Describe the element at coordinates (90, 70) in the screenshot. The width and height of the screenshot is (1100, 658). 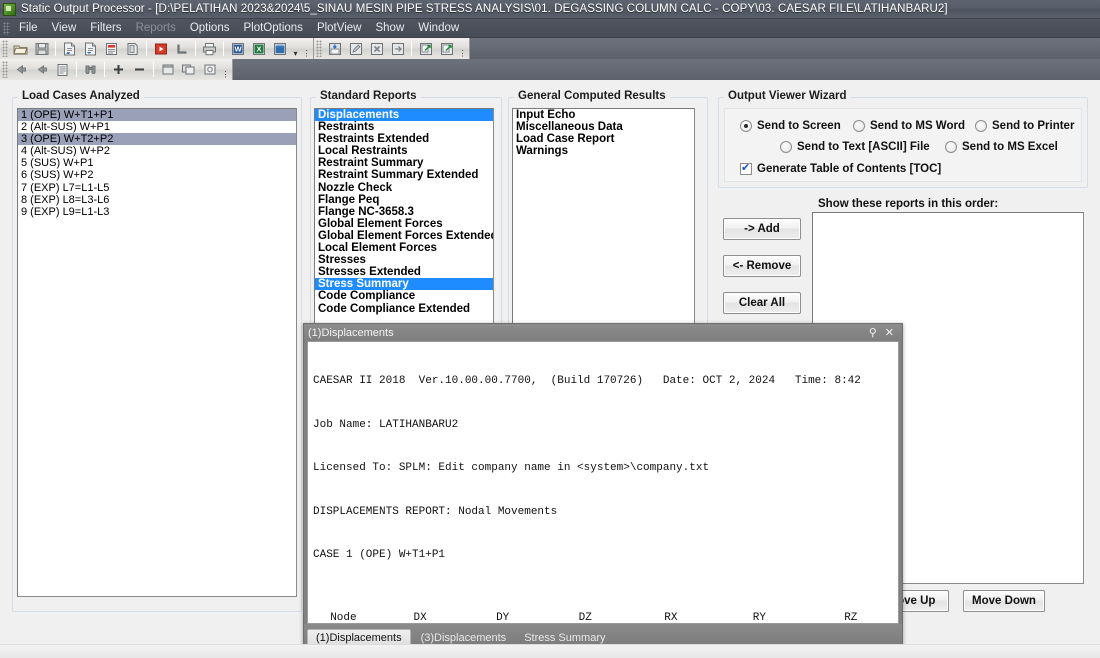
I see `binoculars-icon` at that location.